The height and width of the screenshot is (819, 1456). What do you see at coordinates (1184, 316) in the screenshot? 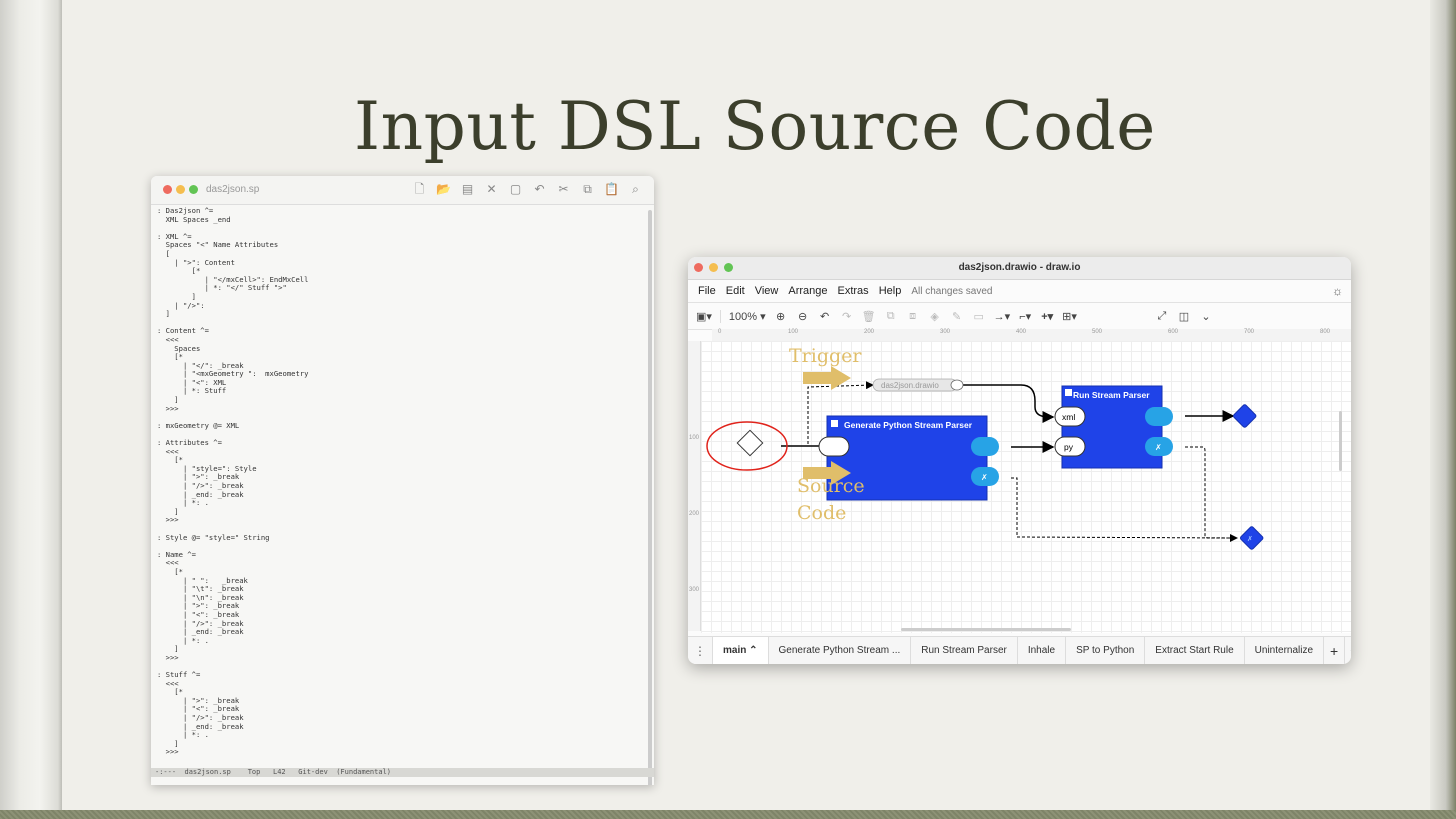
I see `panel-toggle-icon: ◫` at bounding box center [1184, 316].